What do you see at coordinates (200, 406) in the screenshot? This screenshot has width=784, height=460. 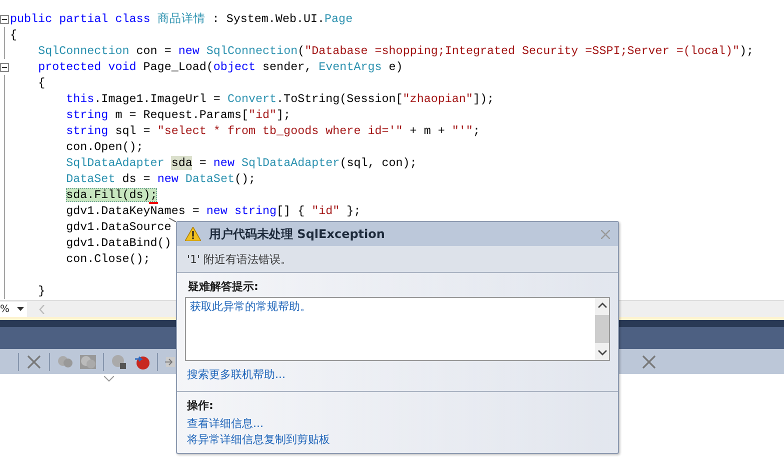 I see `section-heading: 操作:` at bounding box center [200, 406].